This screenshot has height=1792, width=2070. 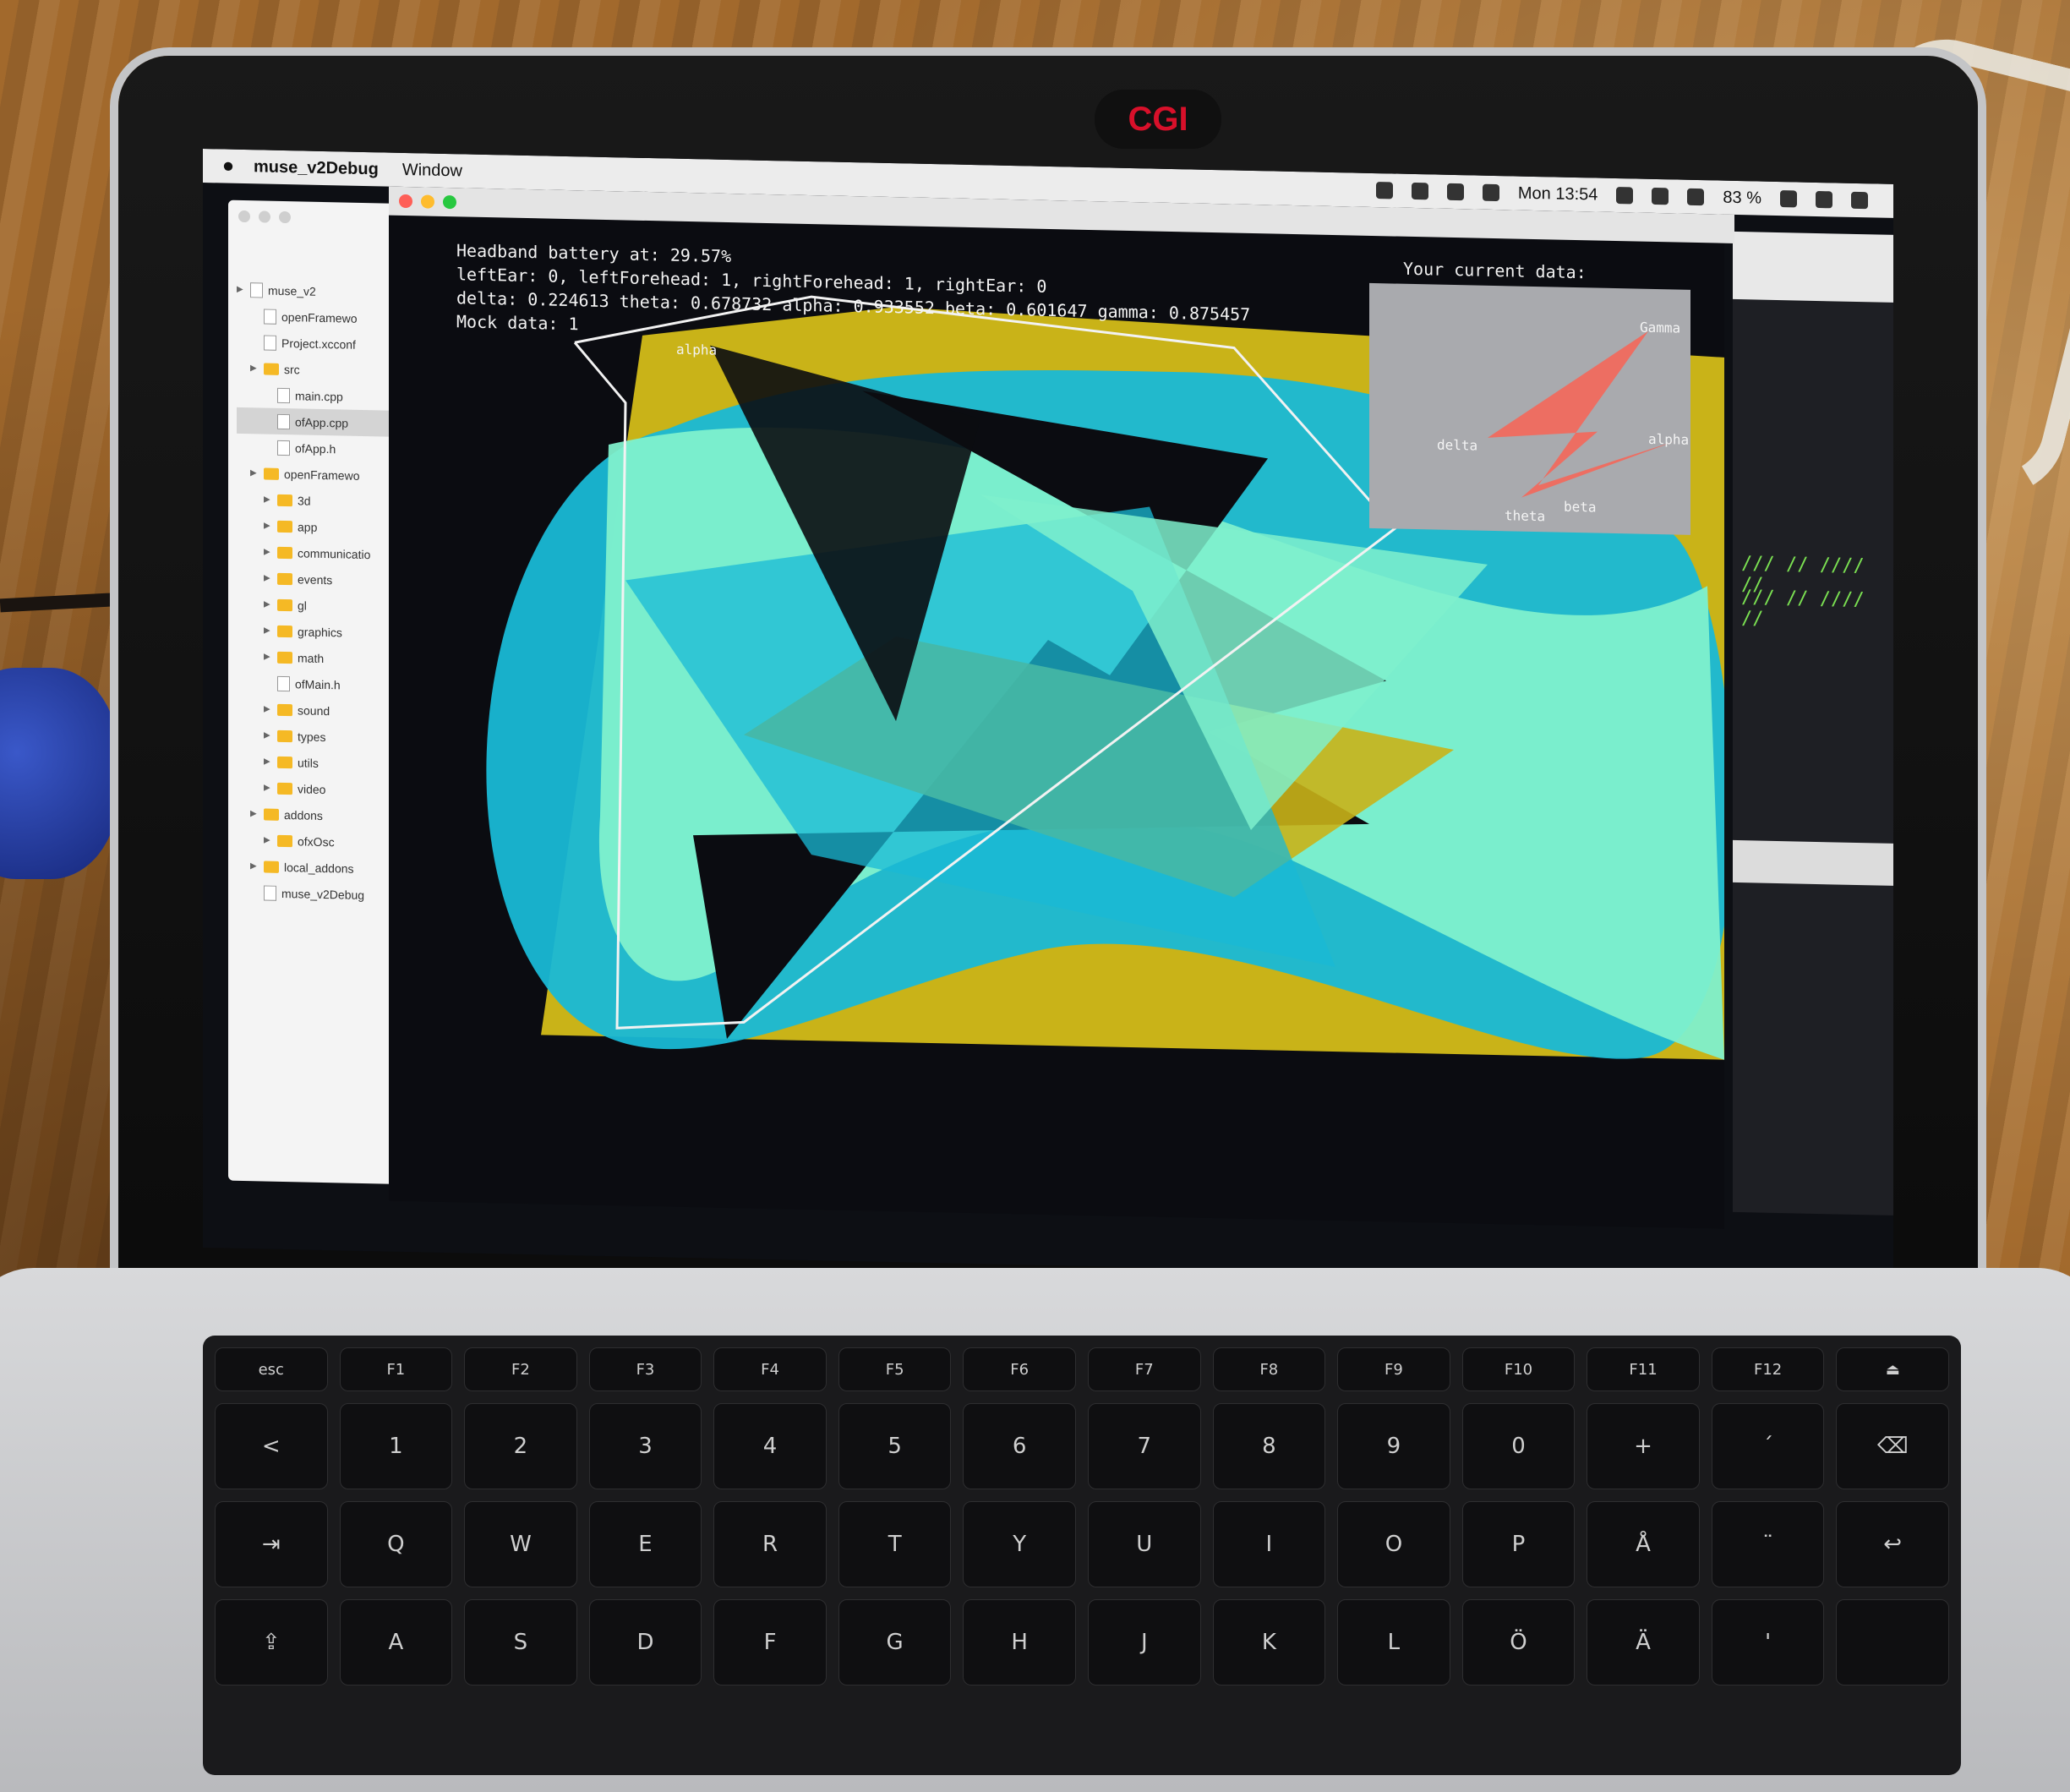 I want to click on wifi-icon, so click(x=1660, y=196).